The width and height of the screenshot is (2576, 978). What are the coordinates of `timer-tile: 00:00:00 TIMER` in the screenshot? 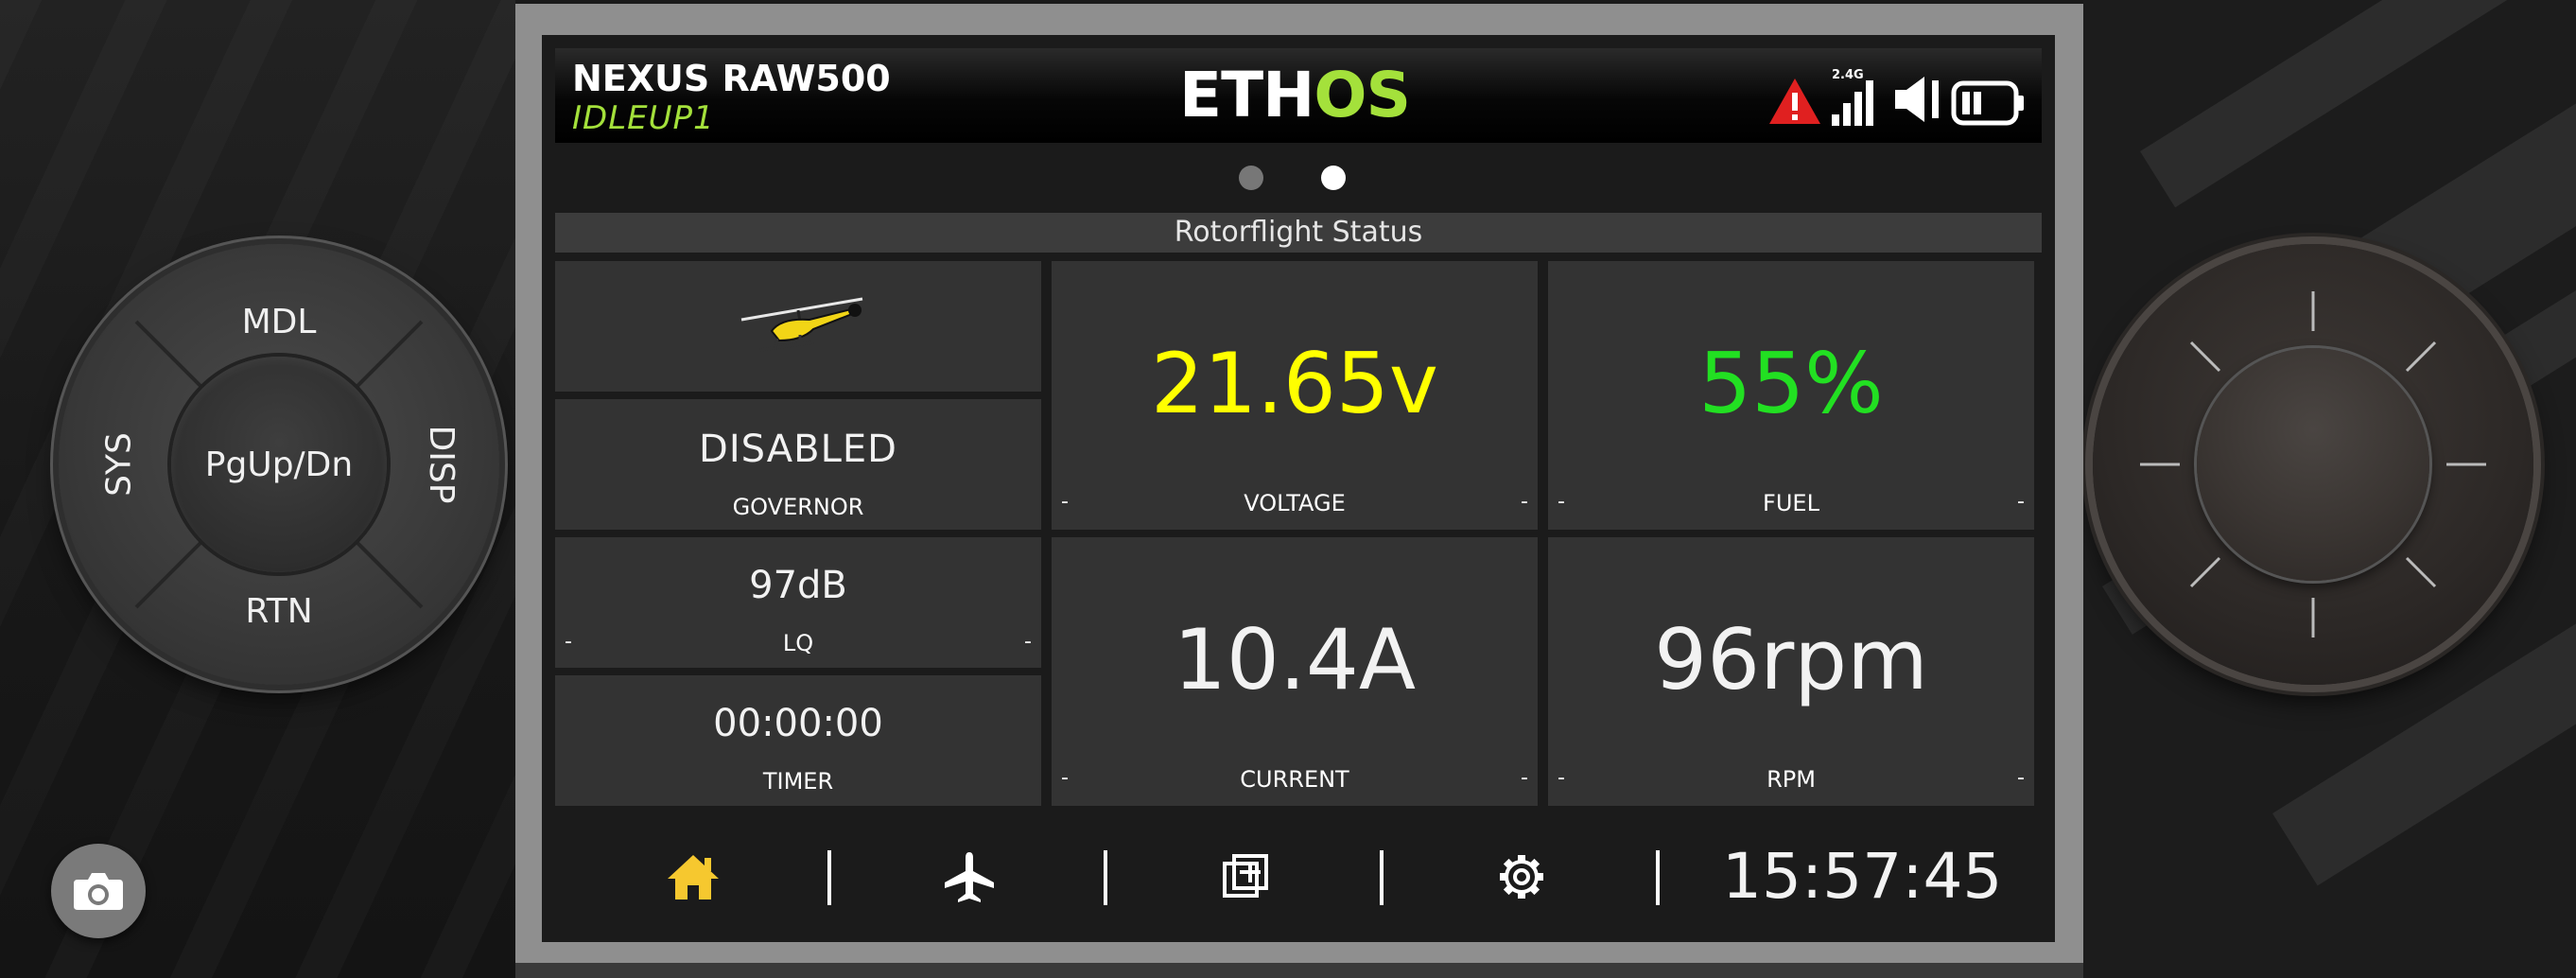 It's located at (798, 740).